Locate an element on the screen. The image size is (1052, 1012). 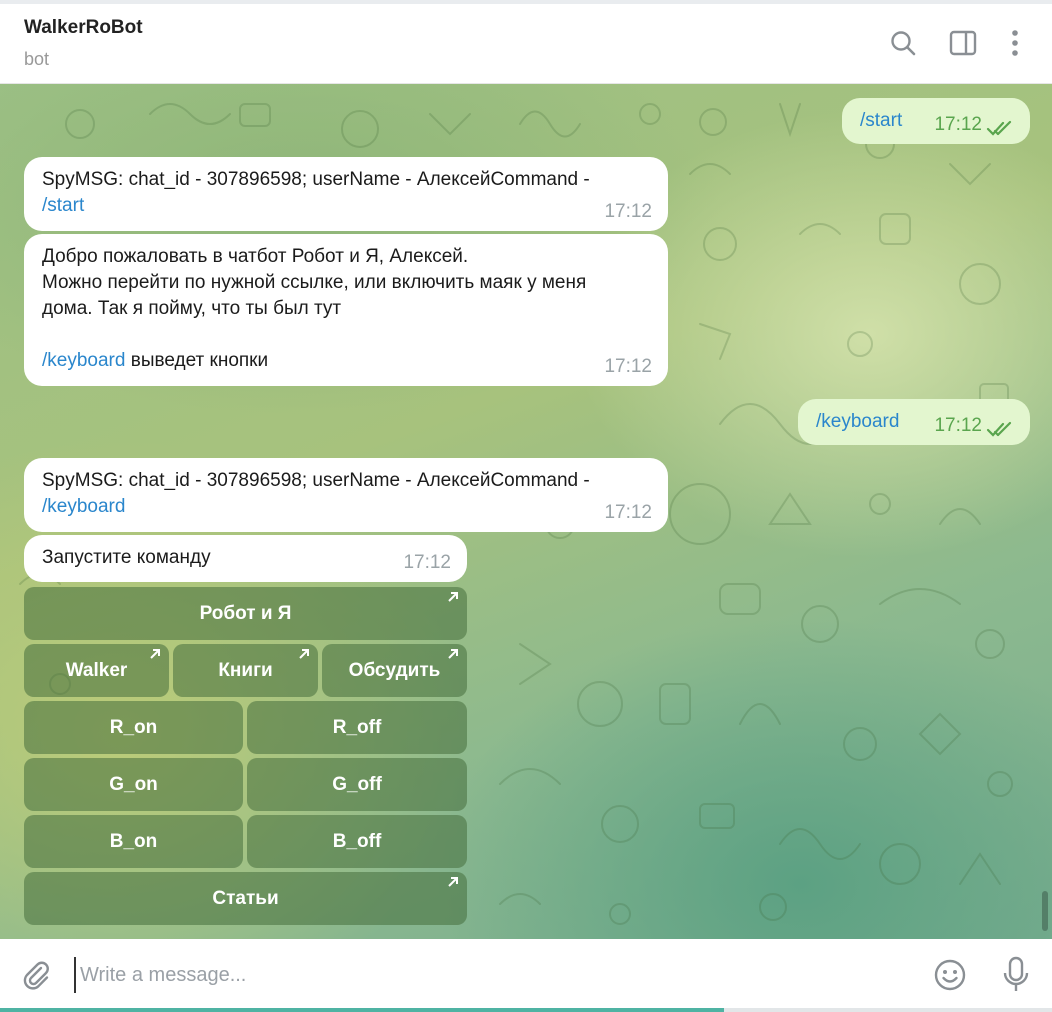
inline-button-walker: Walker is located at coordinates (96, 670).